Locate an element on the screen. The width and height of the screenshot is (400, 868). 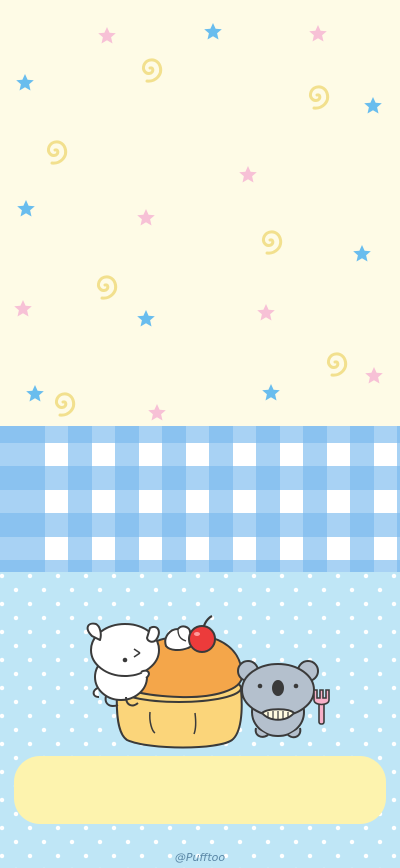
artist-credit: @Pufftoo is located at coordinates (200, 857).